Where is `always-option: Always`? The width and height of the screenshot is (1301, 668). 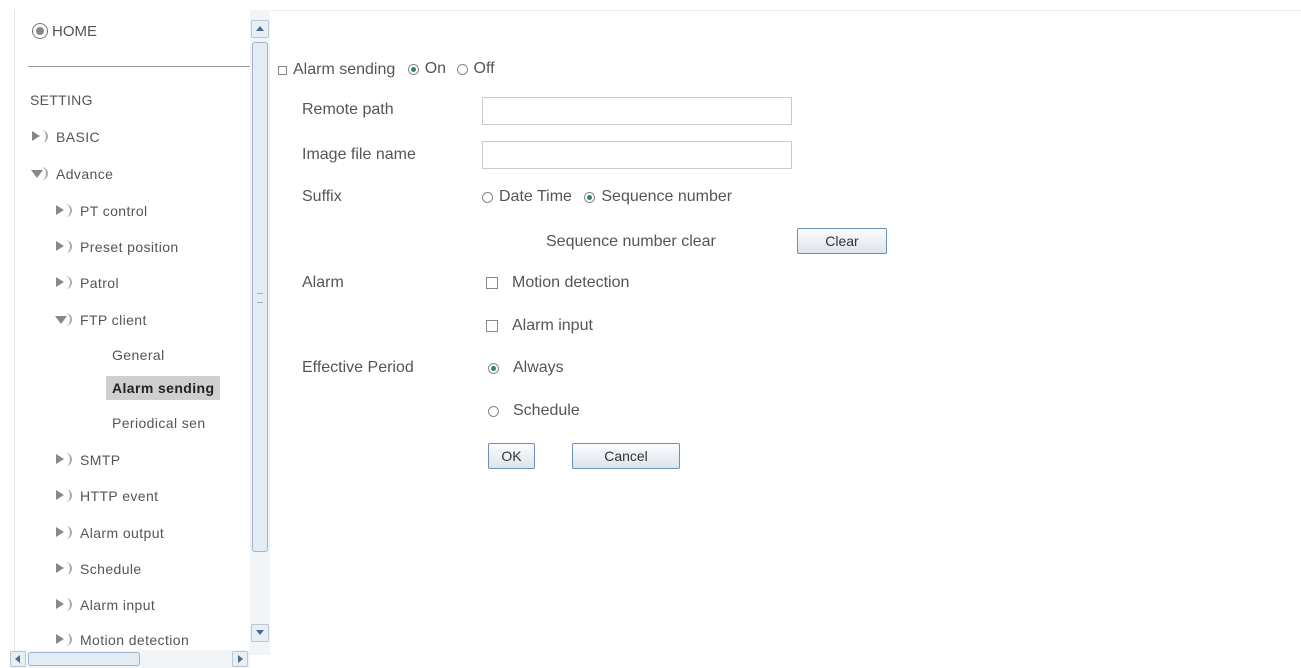
always-option: Always is located at coordinates (526, 369).